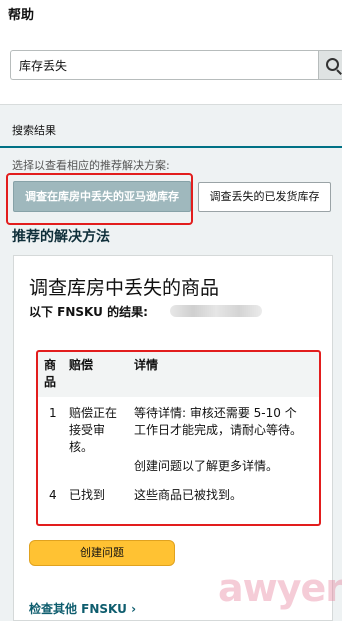 The width and height of the screenshot is (342, 621). What do you see at coordinates (216, 311) in the screenshot?
I see `redacted-fnsku` at bounding box center [216, 311].